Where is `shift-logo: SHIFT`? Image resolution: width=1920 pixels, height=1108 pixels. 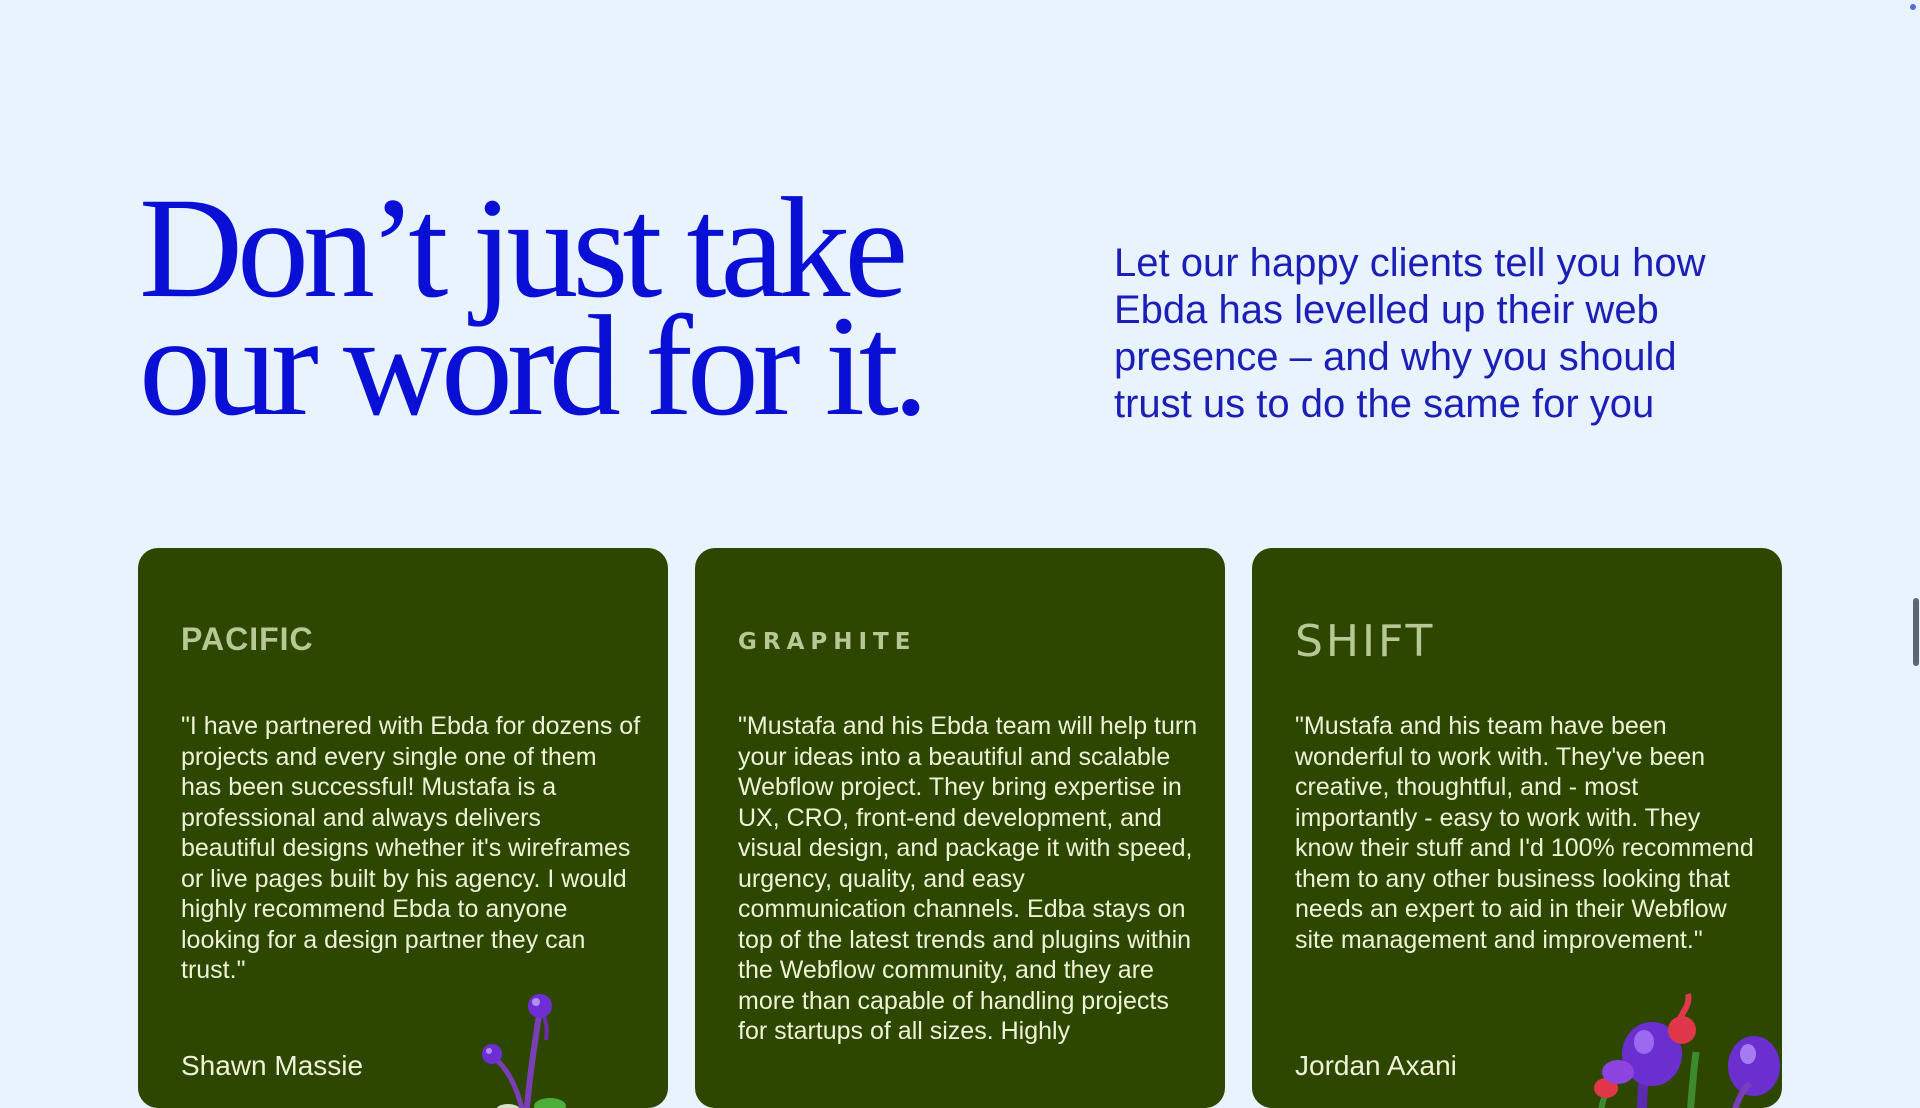 shift-logo: SHIFT is located at coordinates (1365, 641).